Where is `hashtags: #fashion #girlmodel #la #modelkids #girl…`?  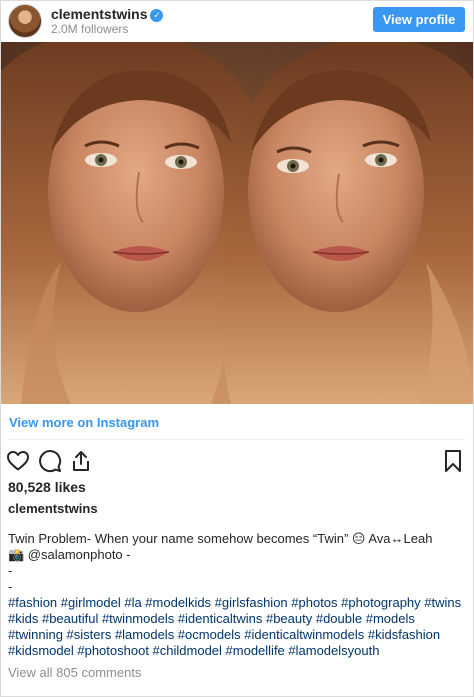
hashtags: #fashion #girlmodel #la #modelkids #girl… is located at coordinates (239, 603).